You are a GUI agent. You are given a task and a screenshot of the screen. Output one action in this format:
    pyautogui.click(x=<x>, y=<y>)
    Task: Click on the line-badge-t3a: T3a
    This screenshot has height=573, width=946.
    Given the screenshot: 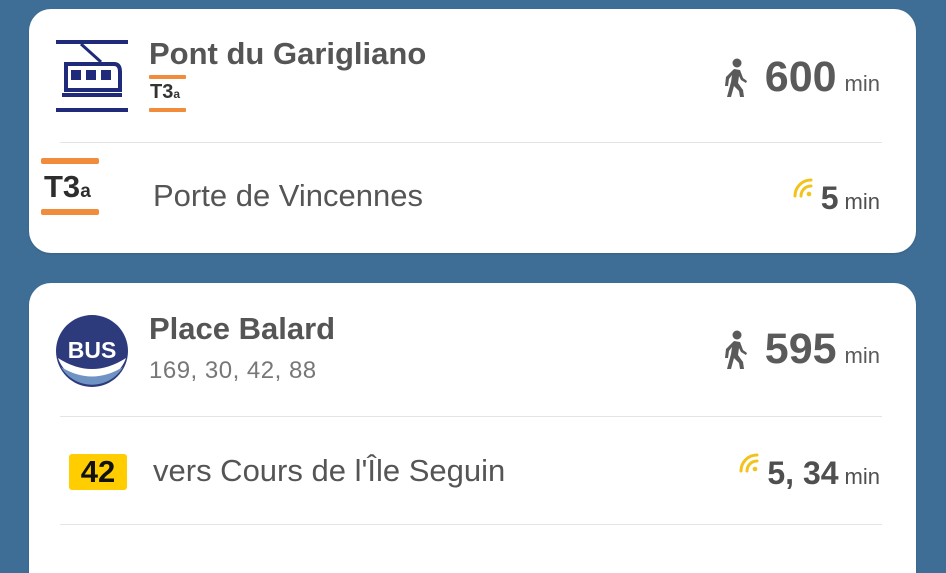 What is the action you would take?
    pyautogui.click(x=167, y=93)
    